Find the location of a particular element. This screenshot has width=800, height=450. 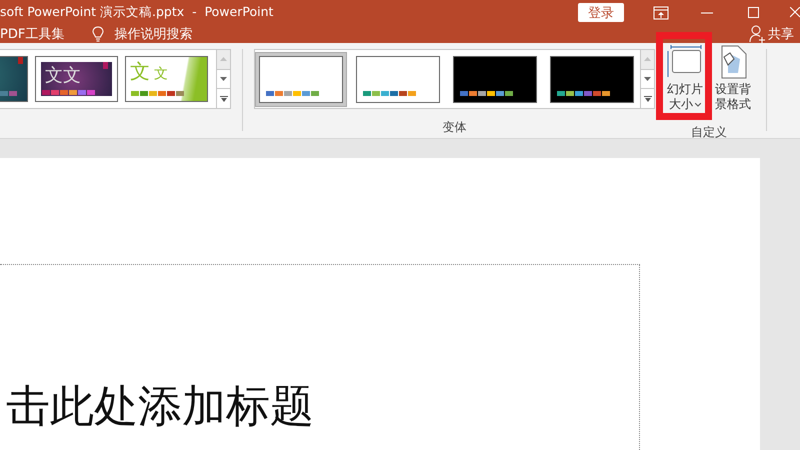

lightbulb-icon is located at coordinates (98, 34).